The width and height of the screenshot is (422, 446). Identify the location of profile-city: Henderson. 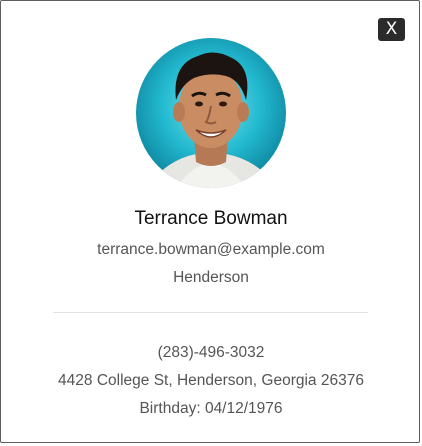
(211, 277).